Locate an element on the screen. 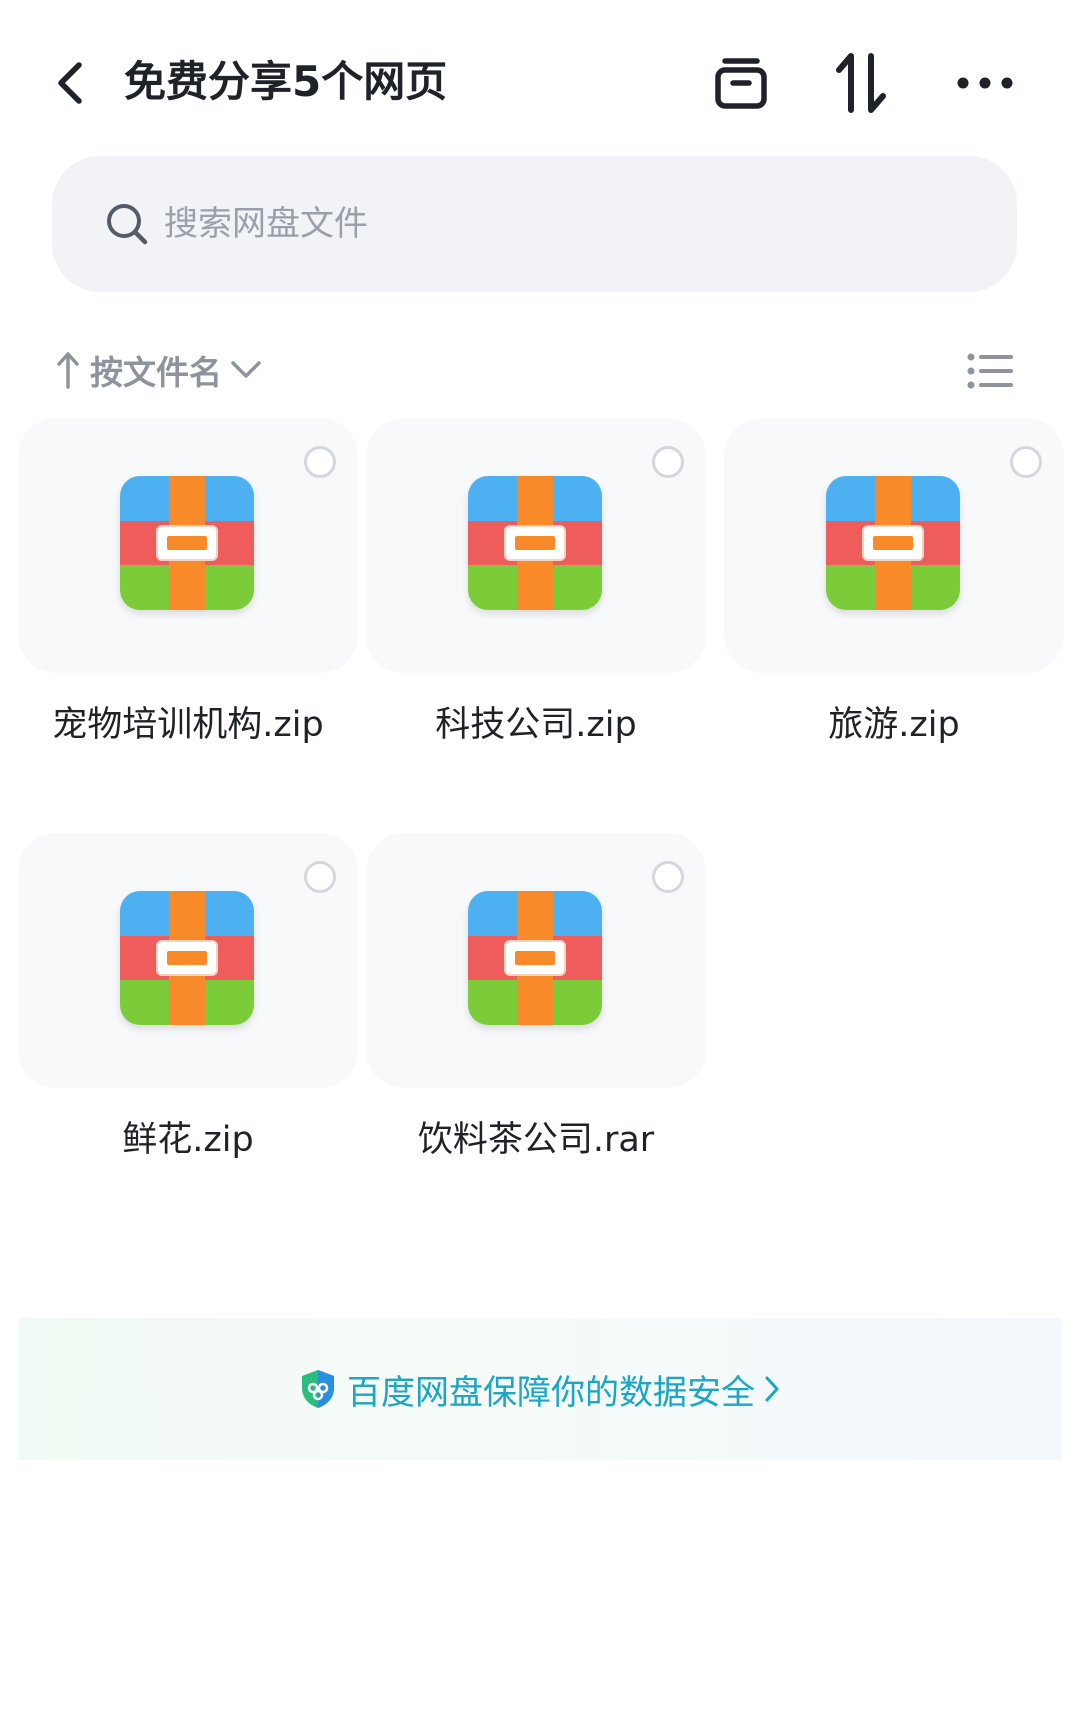 Image resolution: width=1080 pixels, height=1713 pixels. back-button is located at coordinates (70, 83).